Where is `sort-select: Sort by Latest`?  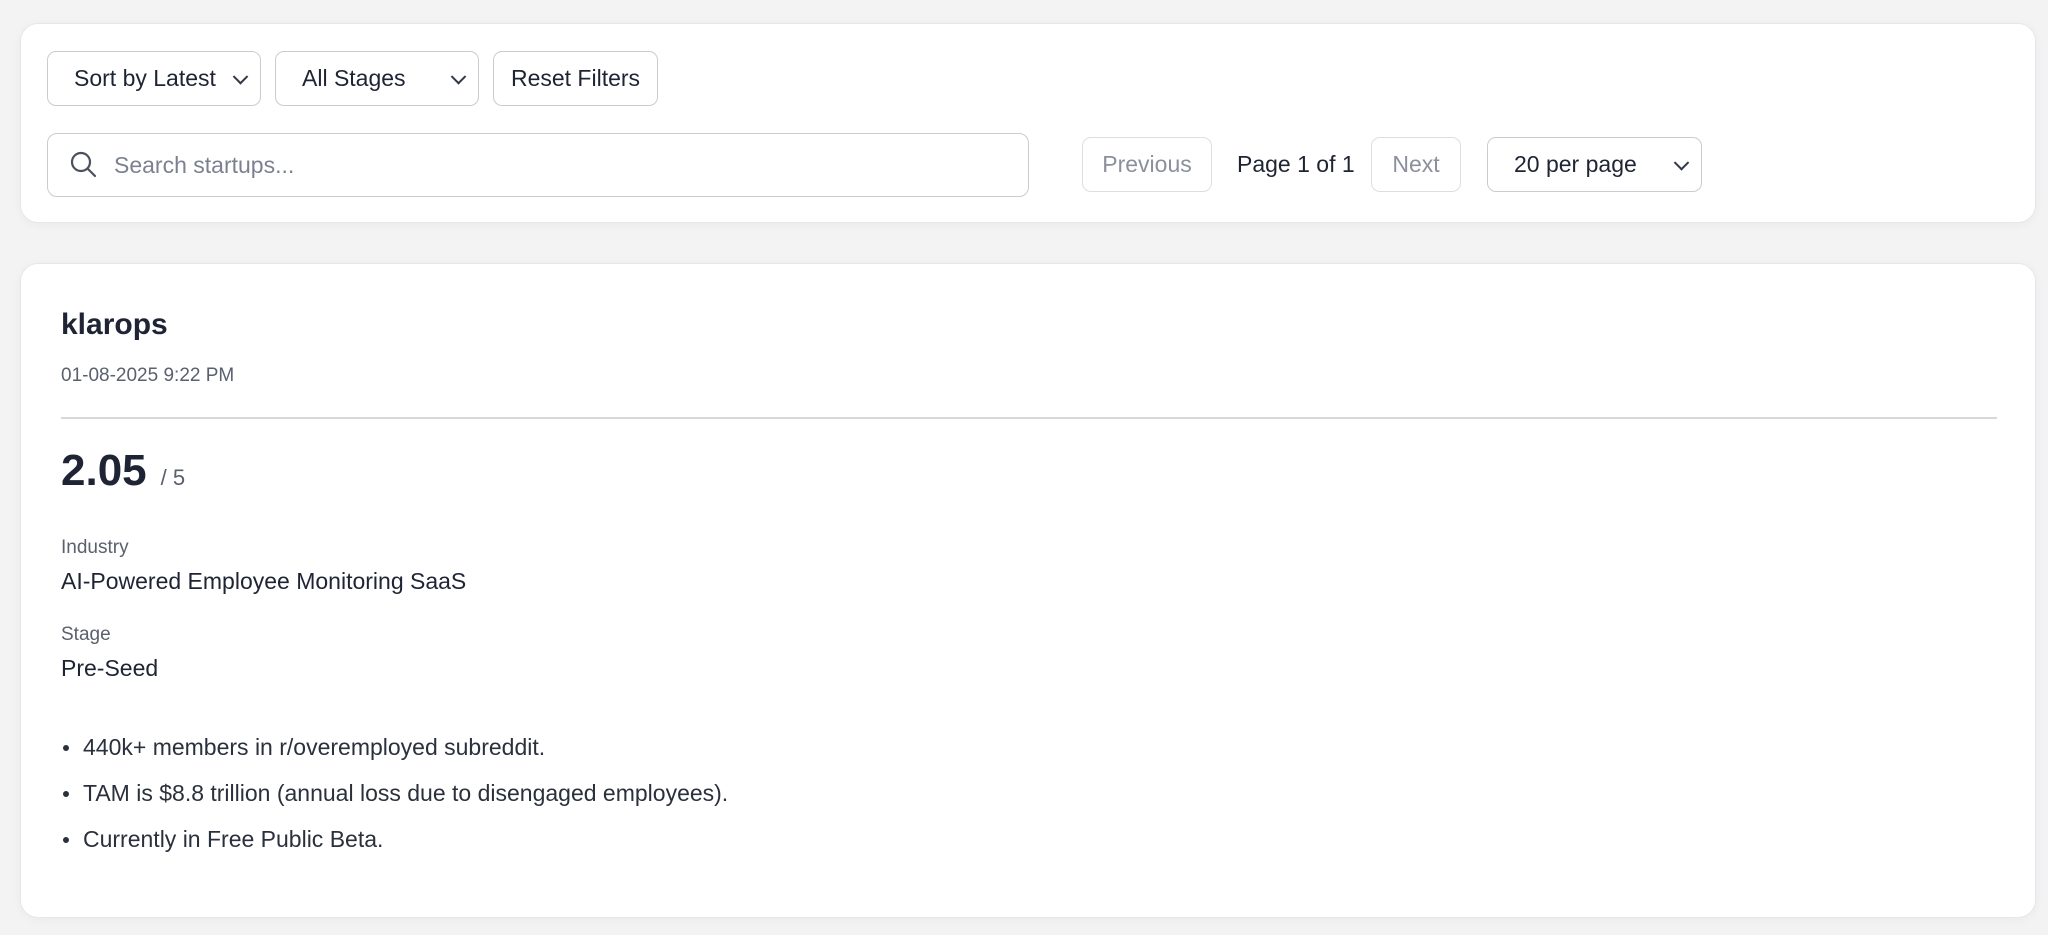
sort-select: Sort by Latest is located at coordinates (154, 78).